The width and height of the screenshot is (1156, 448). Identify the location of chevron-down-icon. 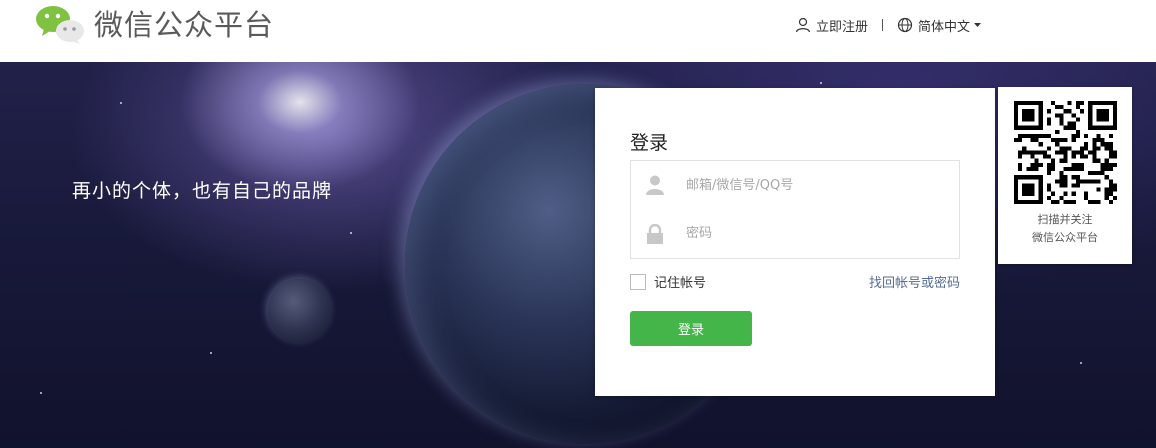
(978, 24).